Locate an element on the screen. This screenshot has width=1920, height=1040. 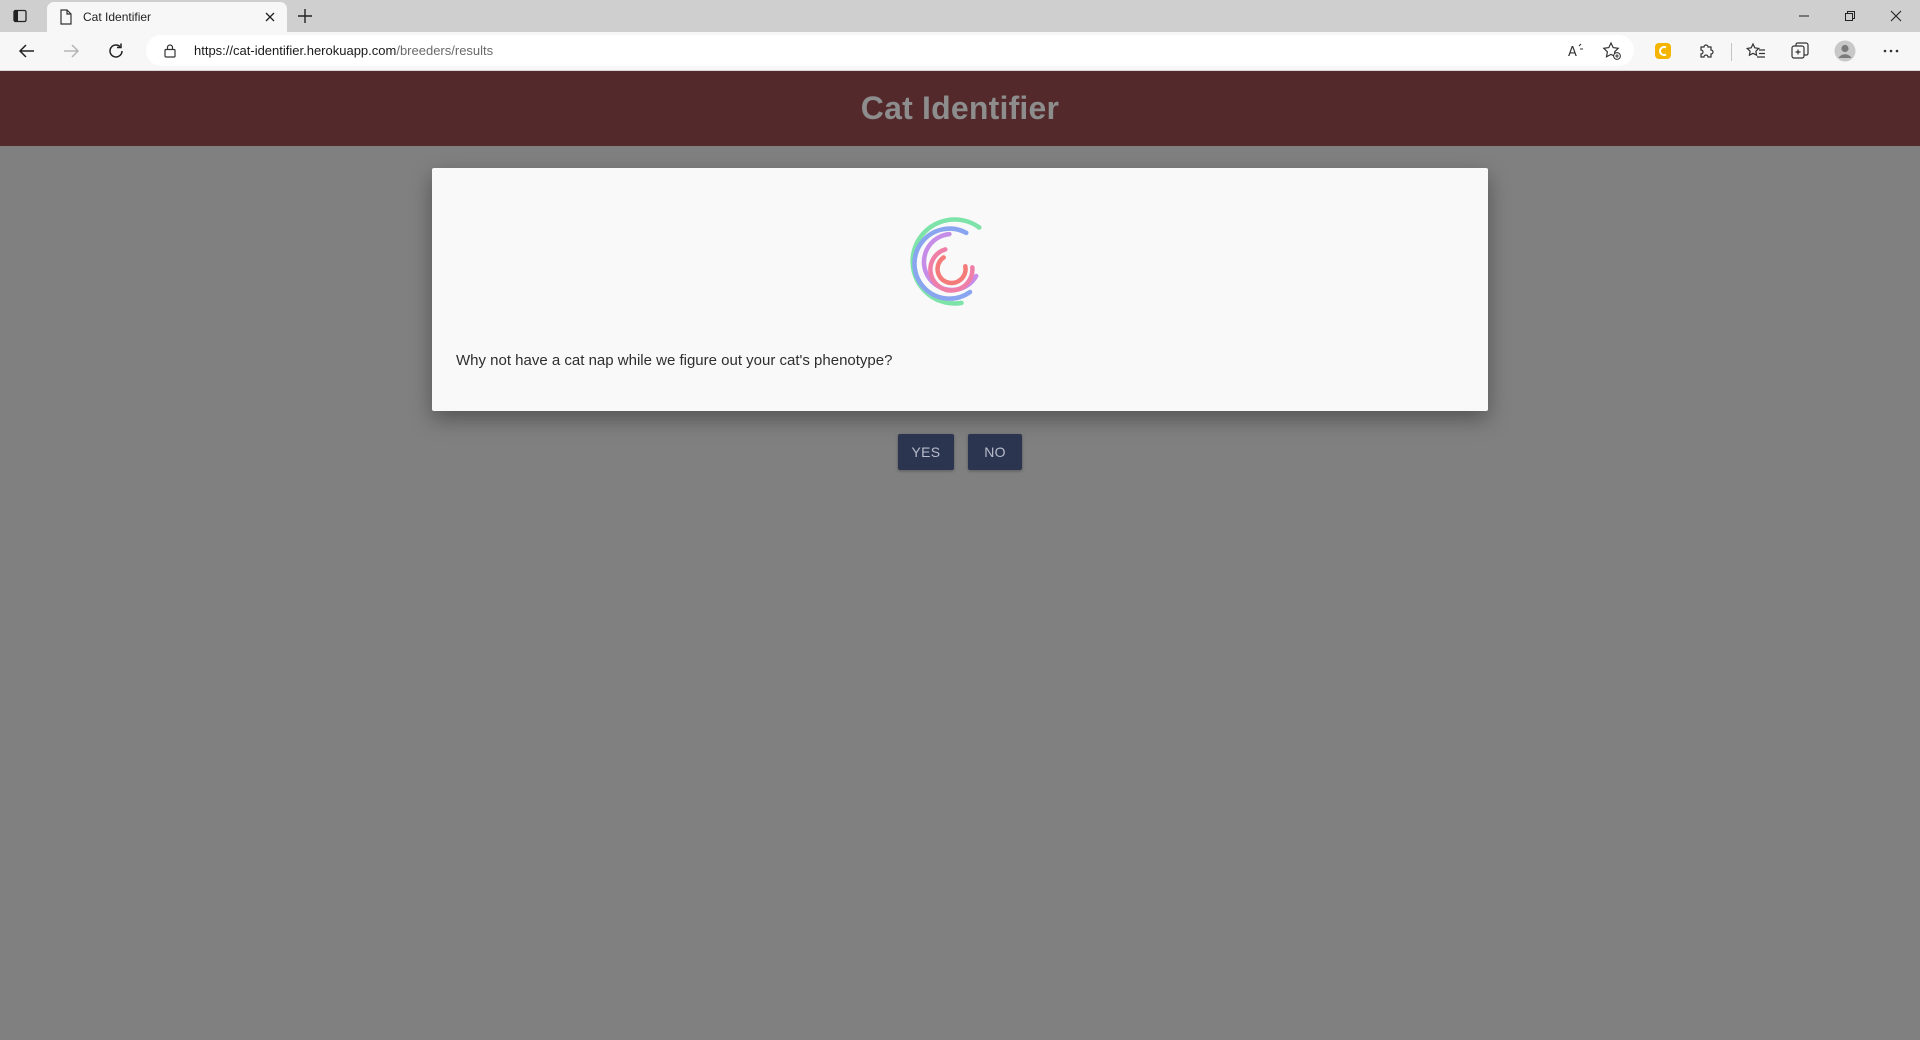
tab-actions-icon is located at coordinates (20, 16).